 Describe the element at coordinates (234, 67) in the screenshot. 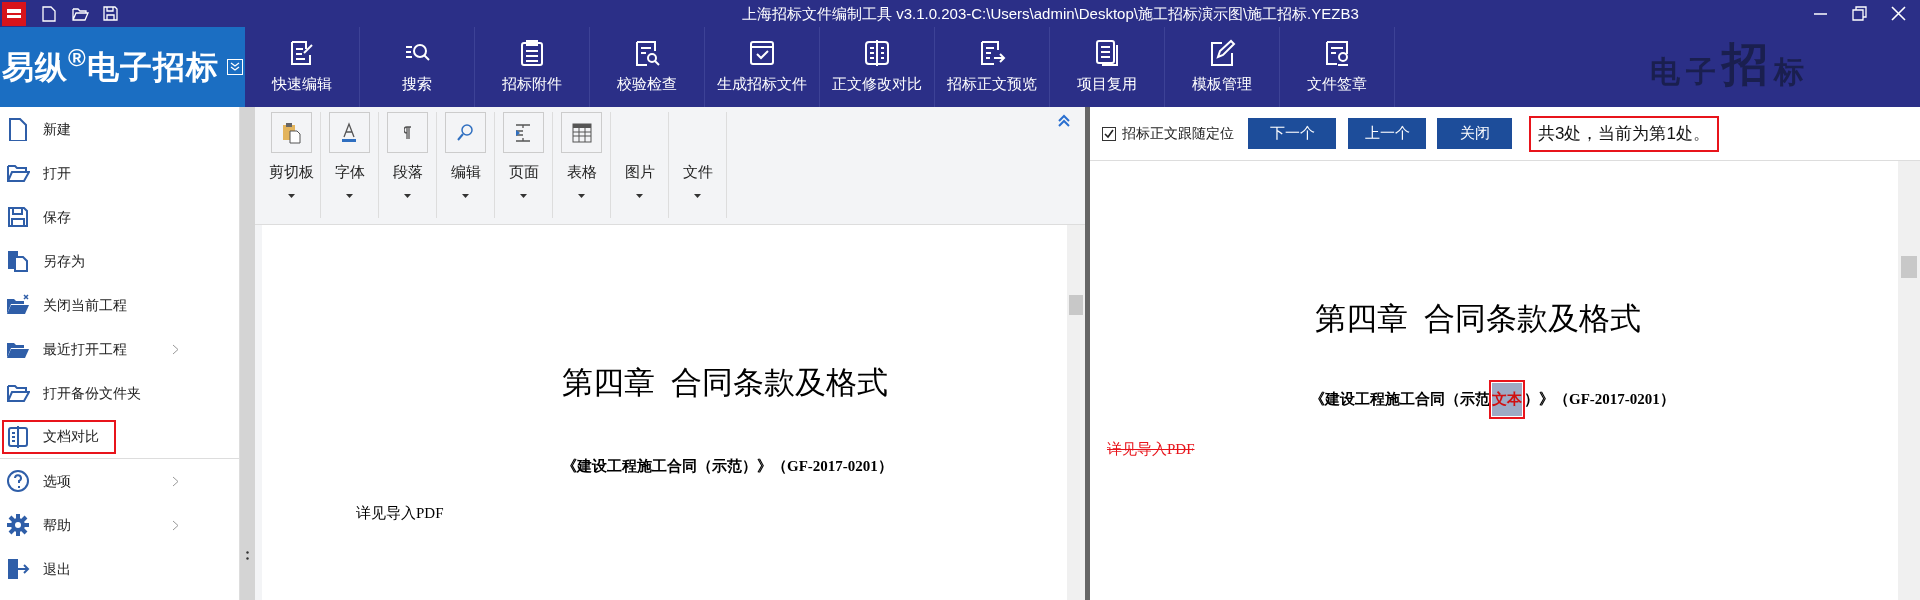

I see `dropdown-icon` at that location.